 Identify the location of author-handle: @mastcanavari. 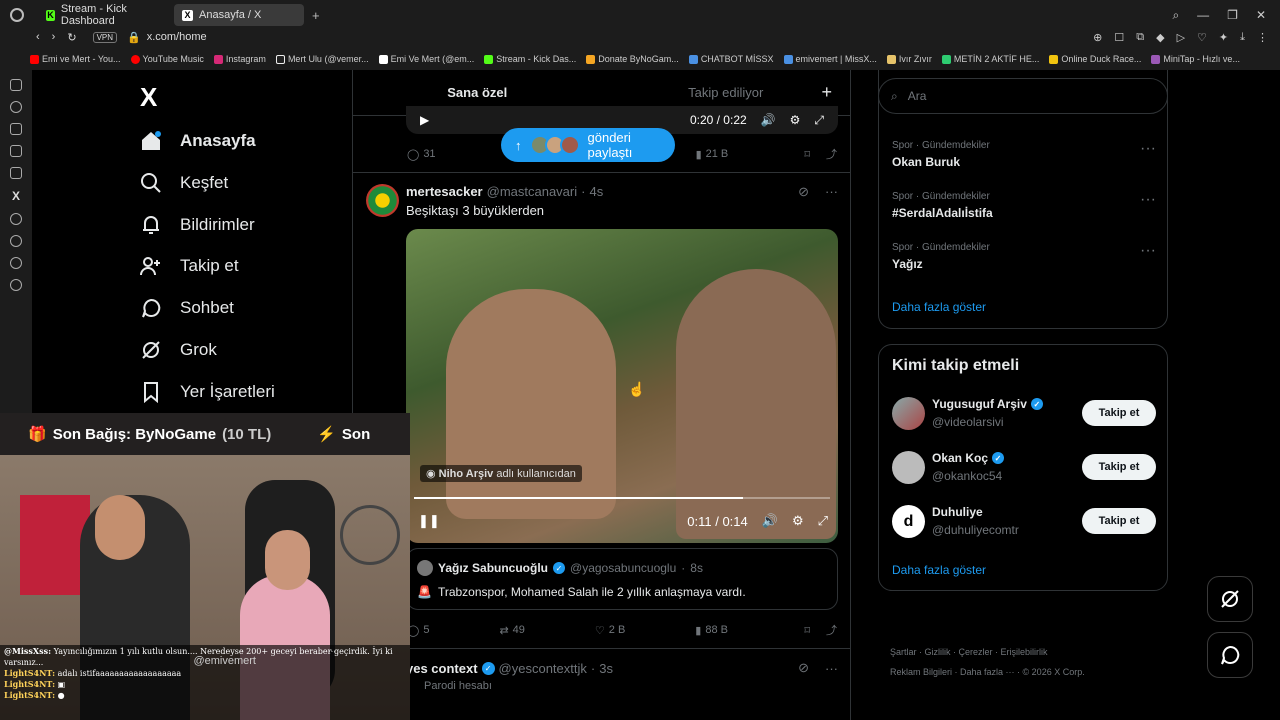
(532, 192).